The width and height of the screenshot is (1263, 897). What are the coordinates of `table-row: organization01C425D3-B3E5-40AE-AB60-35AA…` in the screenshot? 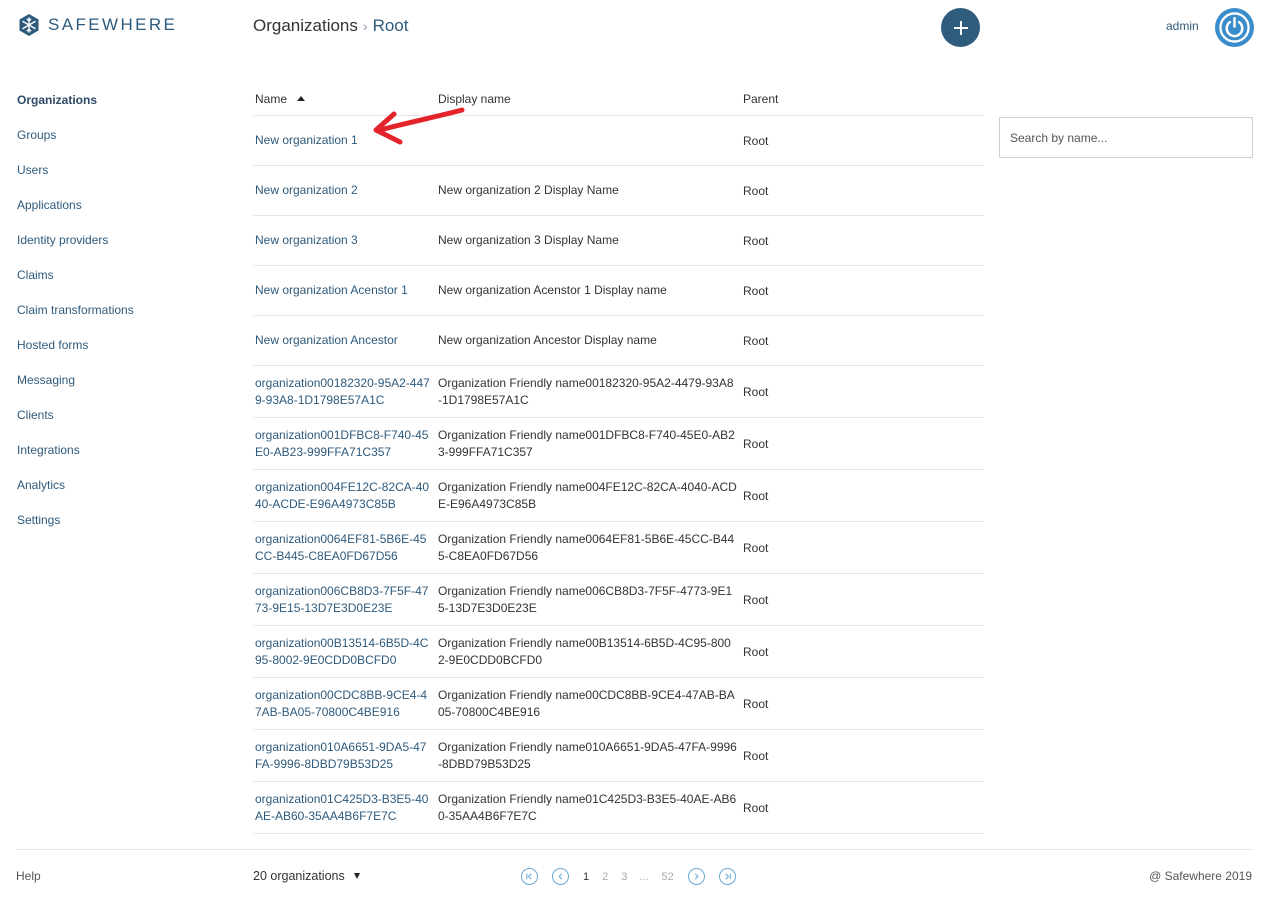 It's located at (618, 808).